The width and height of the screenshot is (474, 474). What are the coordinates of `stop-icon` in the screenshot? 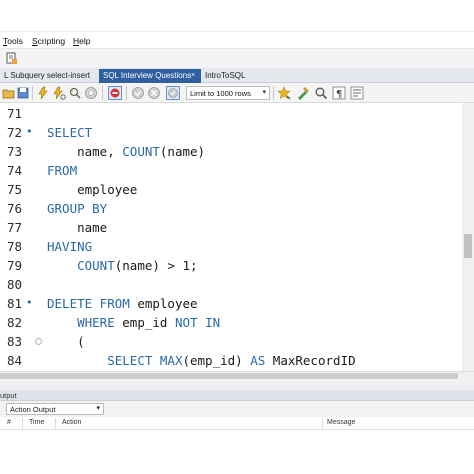 It's located at (91, 93).